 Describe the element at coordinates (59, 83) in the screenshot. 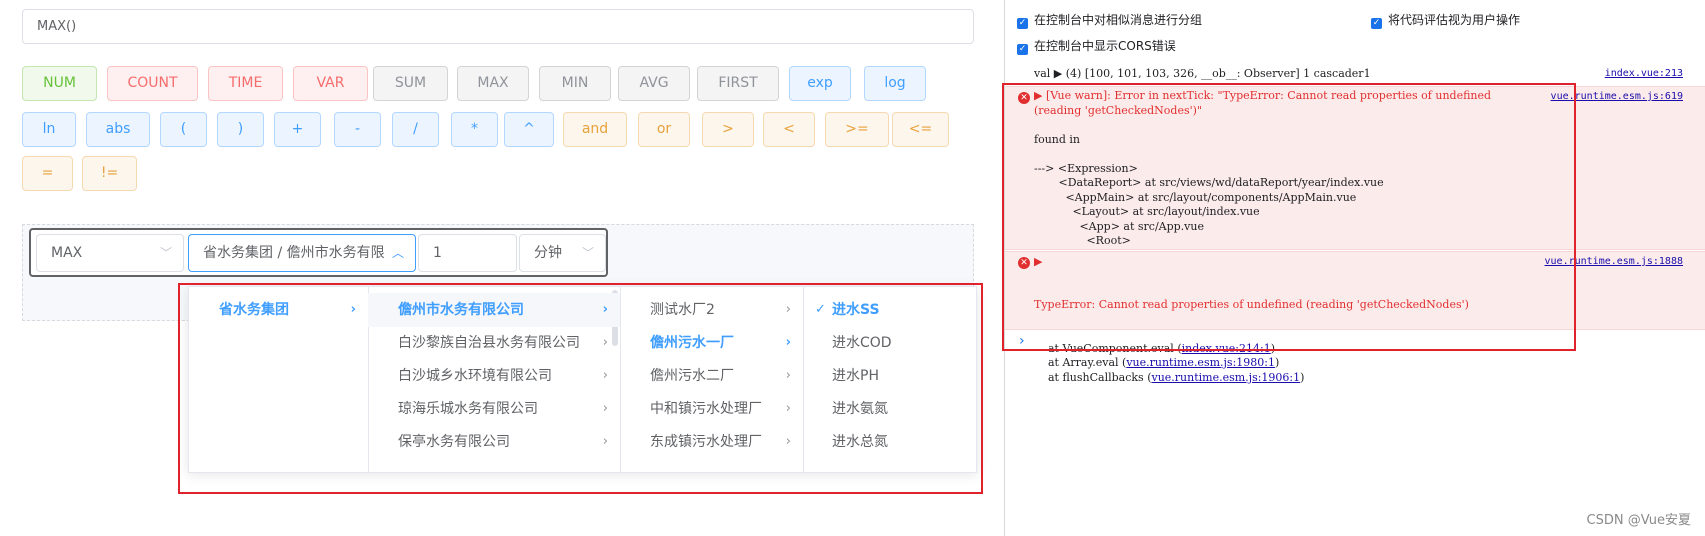

I see `formula-button-NUM: NUM` at that location.